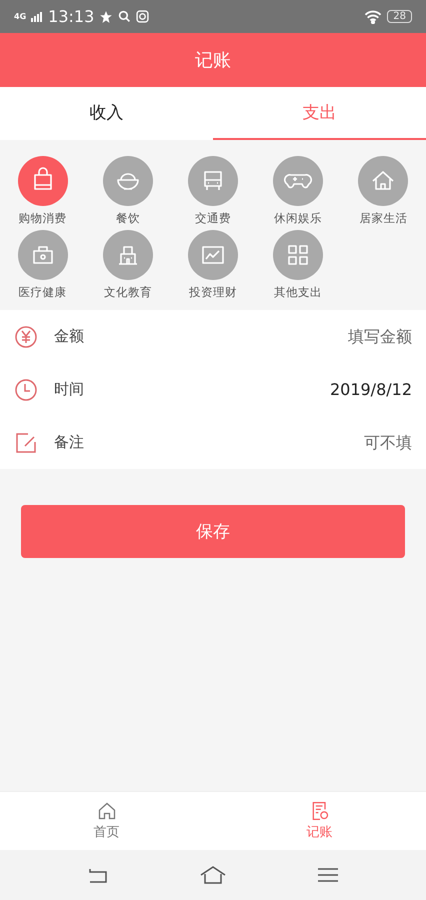 The image size is (426, 900). What do you see at coordinates (125, 16) in the screenshot?
I see `search-icon` at bounding box center [125, 16].